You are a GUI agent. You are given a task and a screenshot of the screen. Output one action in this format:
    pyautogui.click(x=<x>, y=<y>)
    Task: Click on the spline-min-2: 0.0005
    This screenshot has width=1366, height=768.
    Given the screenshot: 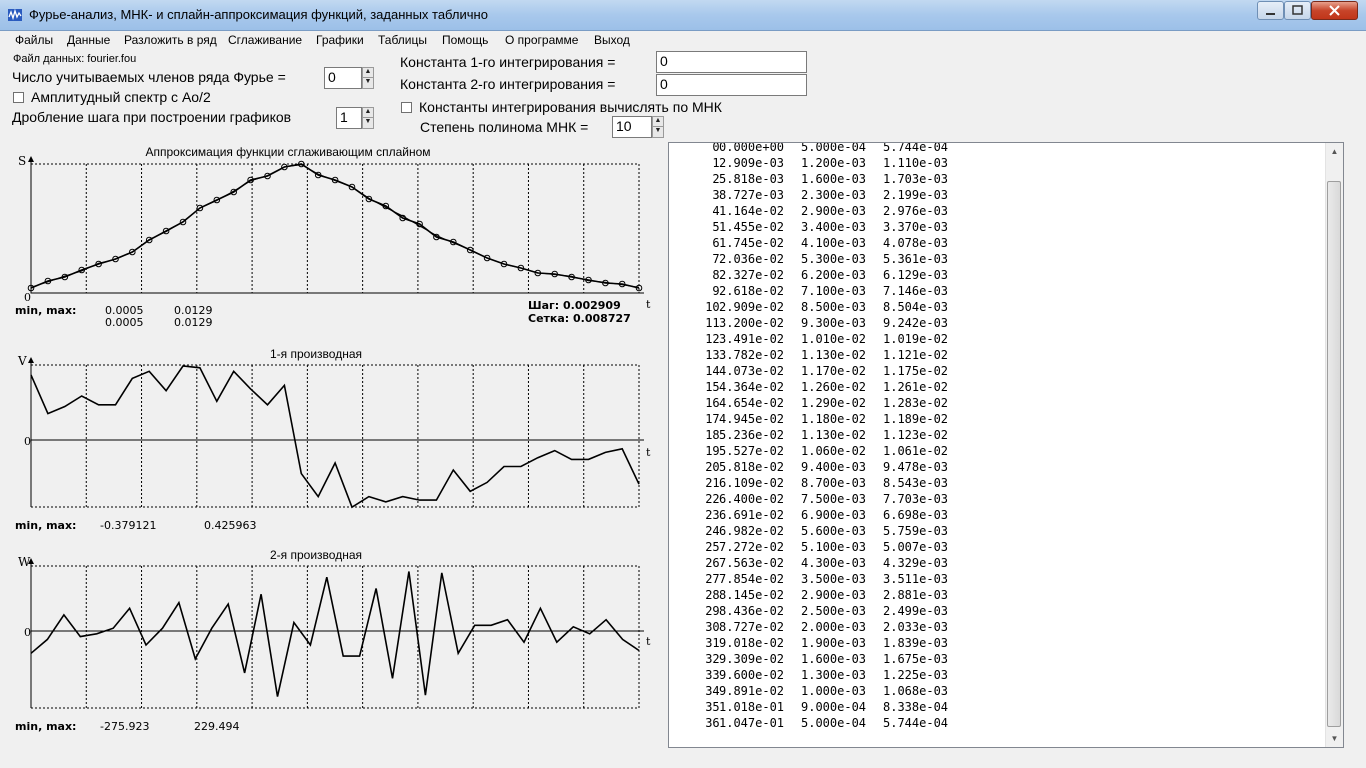 What is the action you would take?
    pyautogui.click(x=124, y=322)
    